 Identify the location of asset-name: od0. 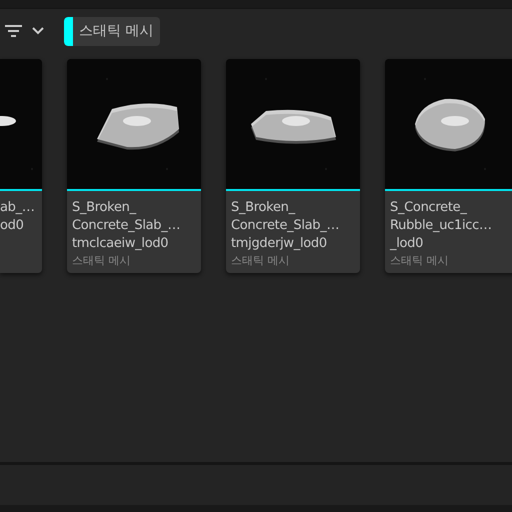
(12, 226).